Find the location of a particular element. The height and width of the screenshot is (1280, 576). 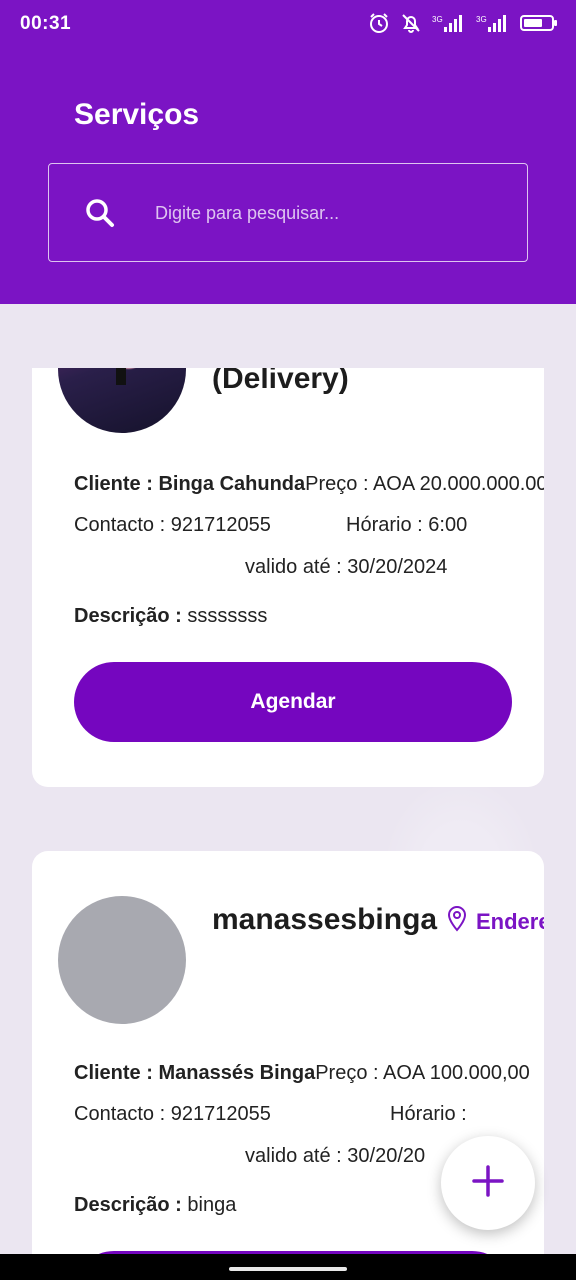

agendar-button: Agendar is located at coordinates (293, 702).